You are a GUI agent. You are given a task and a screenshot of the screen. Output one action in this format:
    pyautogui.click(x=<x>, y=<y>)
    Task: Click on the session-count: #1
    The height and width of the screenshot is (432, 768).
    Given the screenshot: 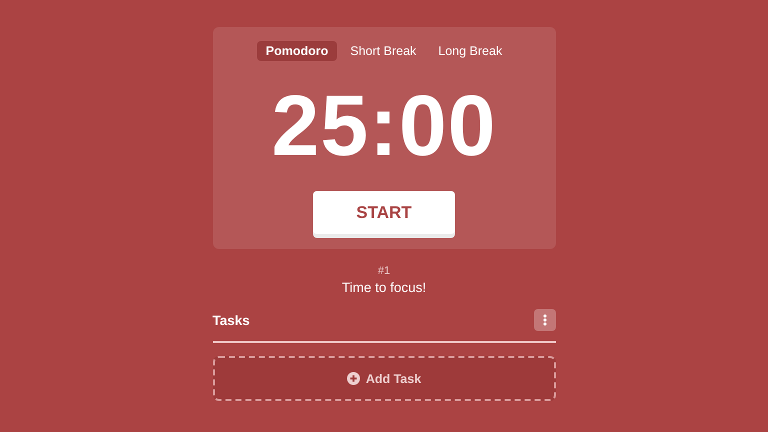 What is the action you would take?
    pyautogui.click(x=384, y=271)
    